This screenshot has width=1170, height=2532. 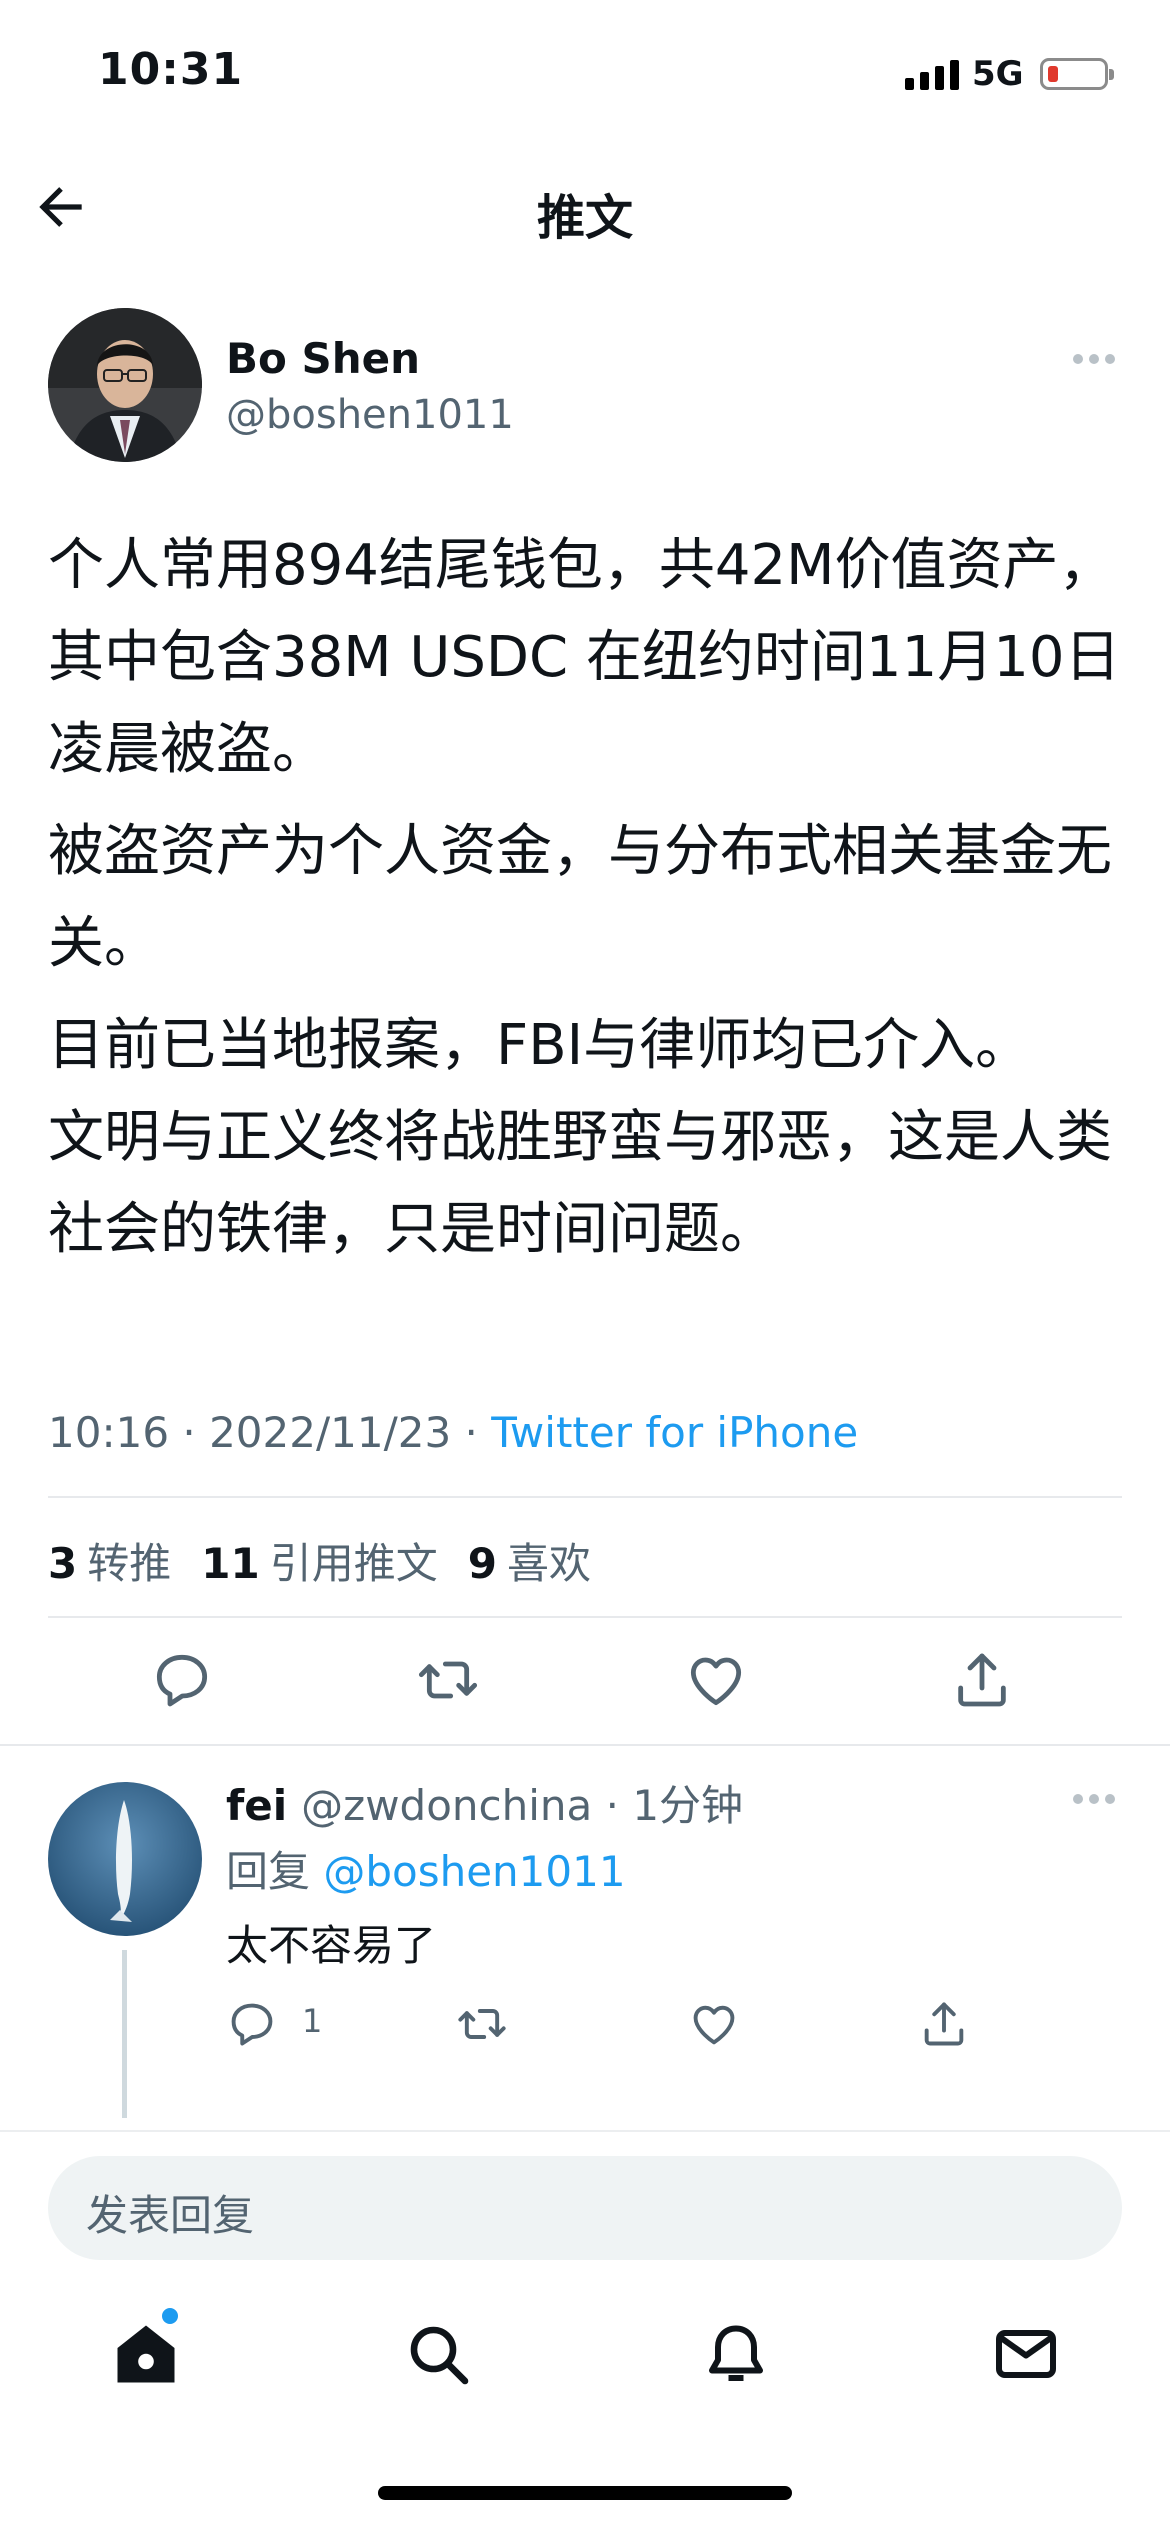 What do you see at coordinates (585, 2493) in the screenshot?
I see `home-indicator` at bounding box center [585, 2493].